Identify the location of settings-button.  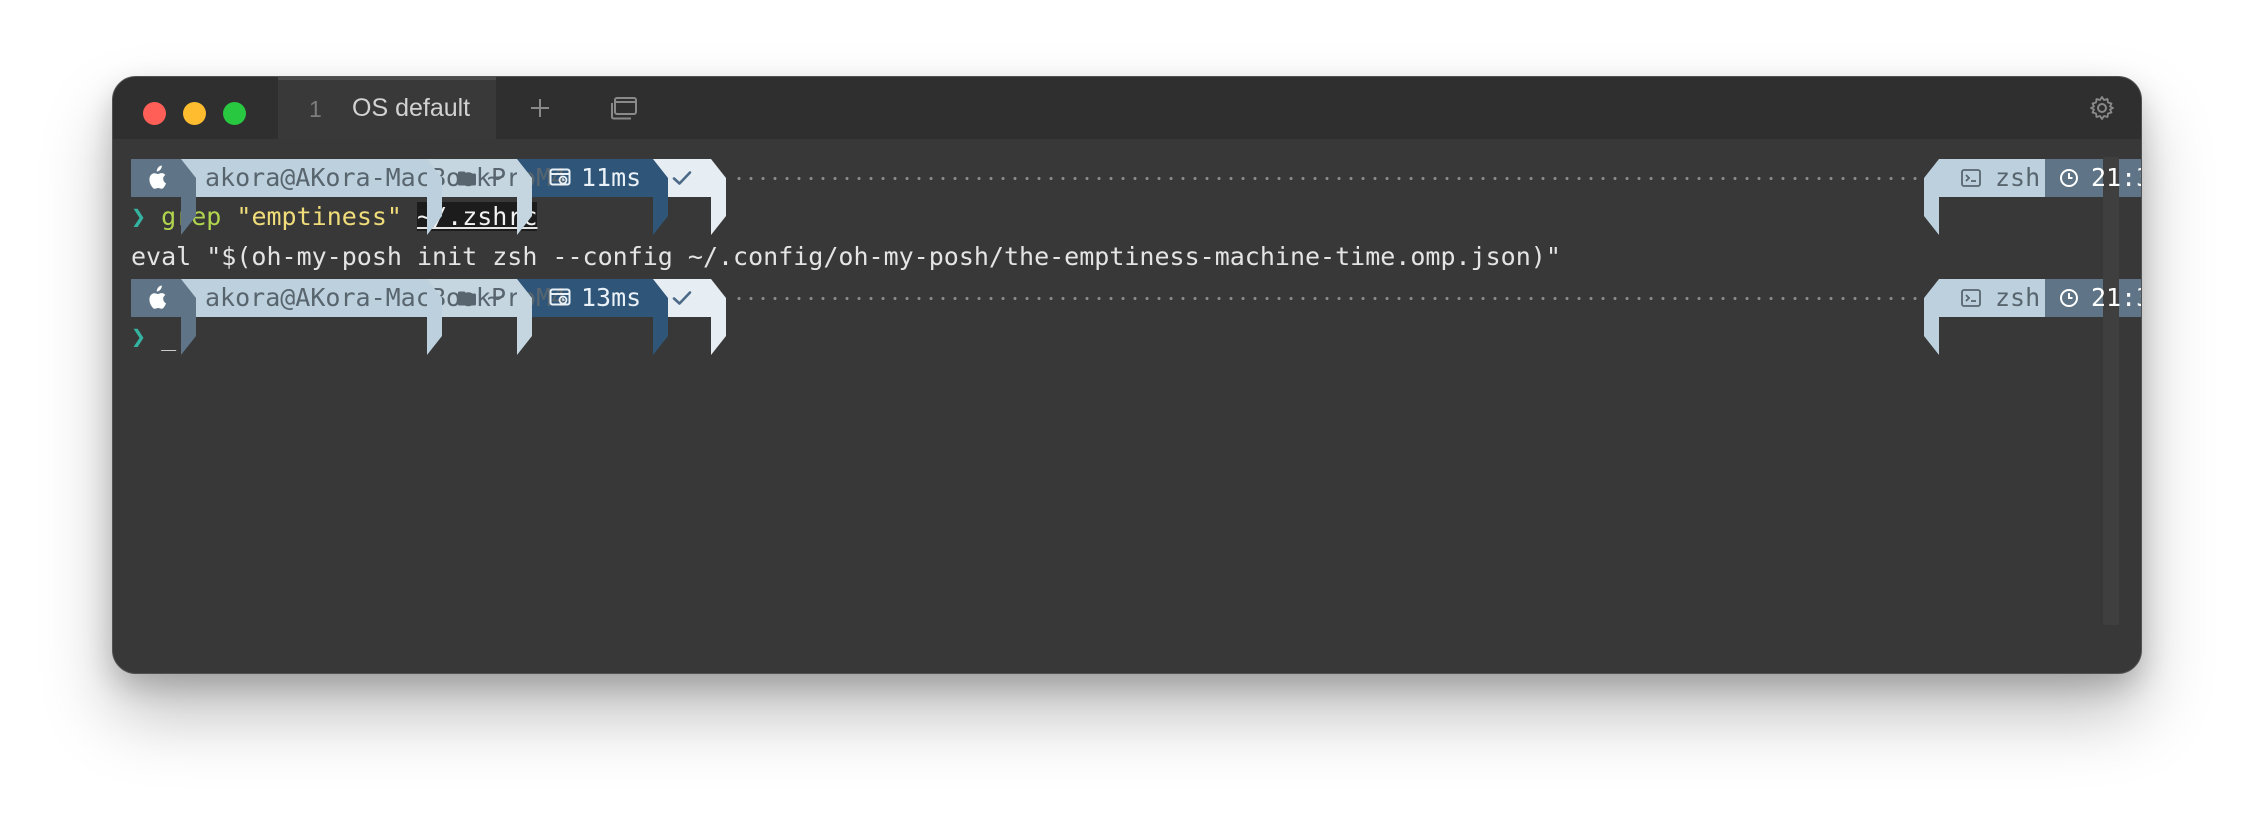
(2102, 108).